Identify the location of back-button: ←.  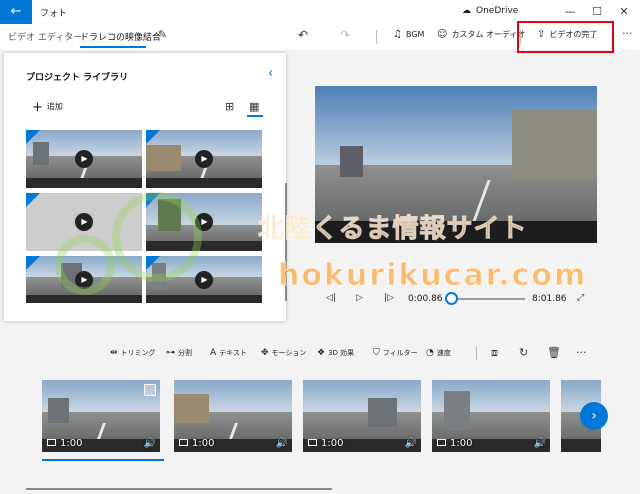
(16, 12).